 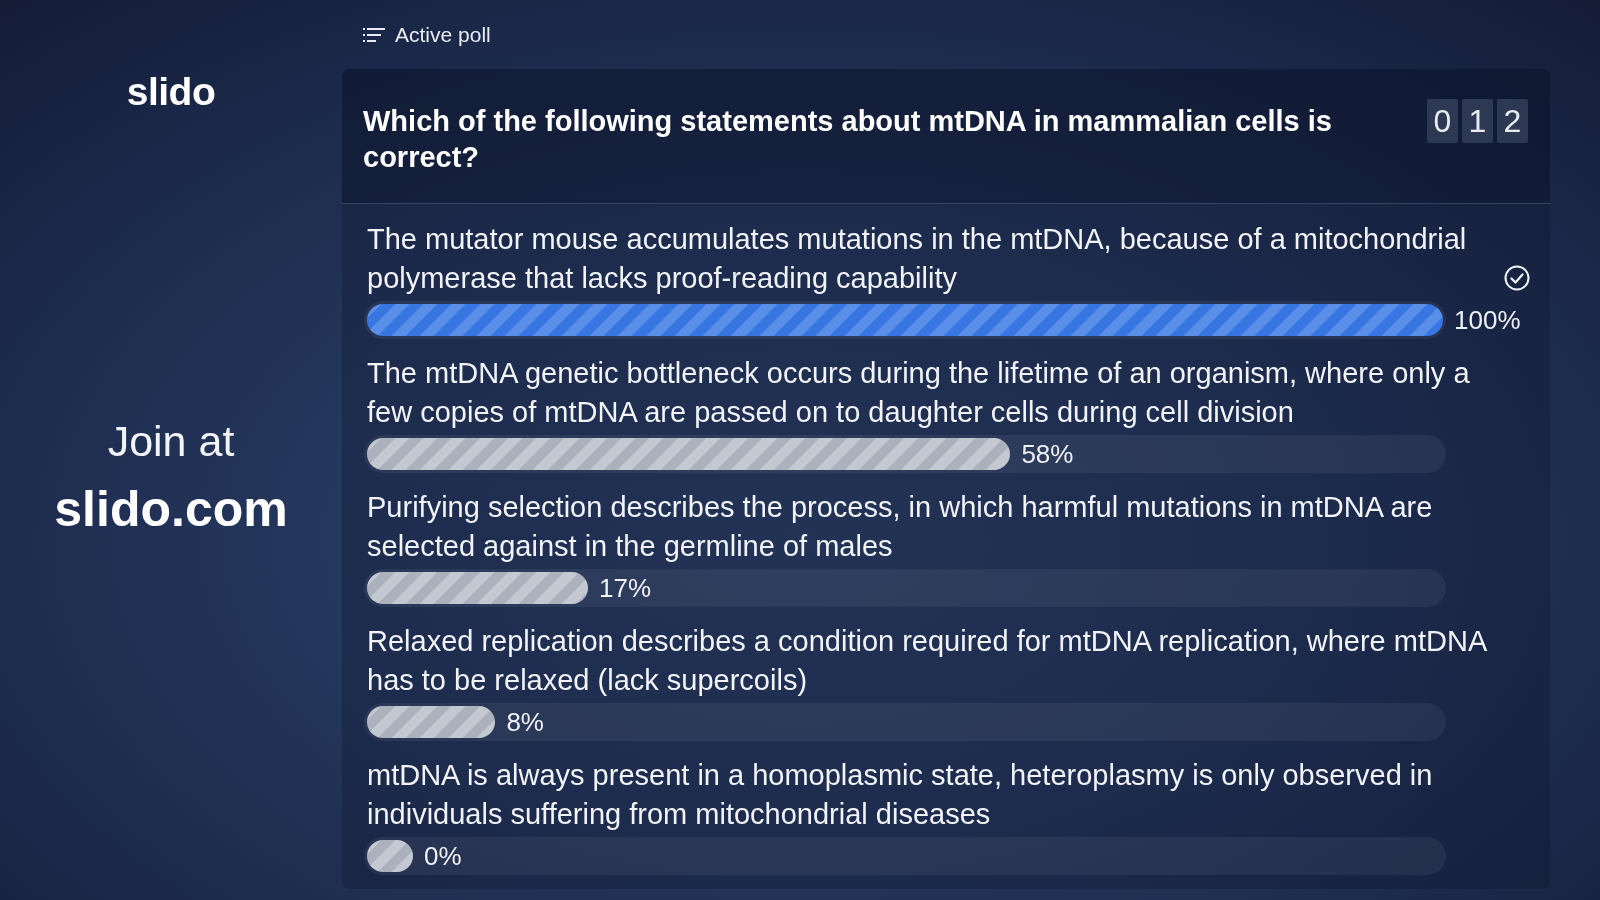 What do you see at coordinates (1442, 121) in the screenshot?
I see `counter-digit: 0` at bounding box center [1442, 121].